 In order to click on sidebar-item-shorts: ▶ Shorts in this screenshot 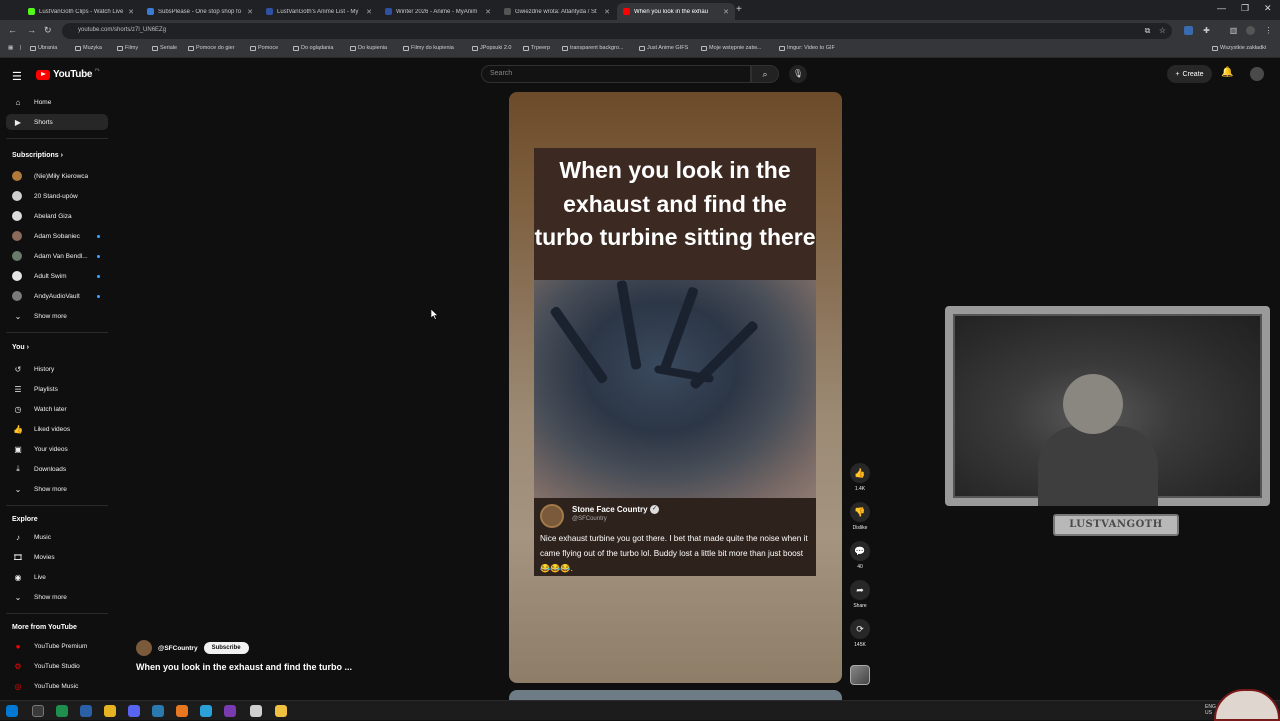, I will do `click(57, 122)`.